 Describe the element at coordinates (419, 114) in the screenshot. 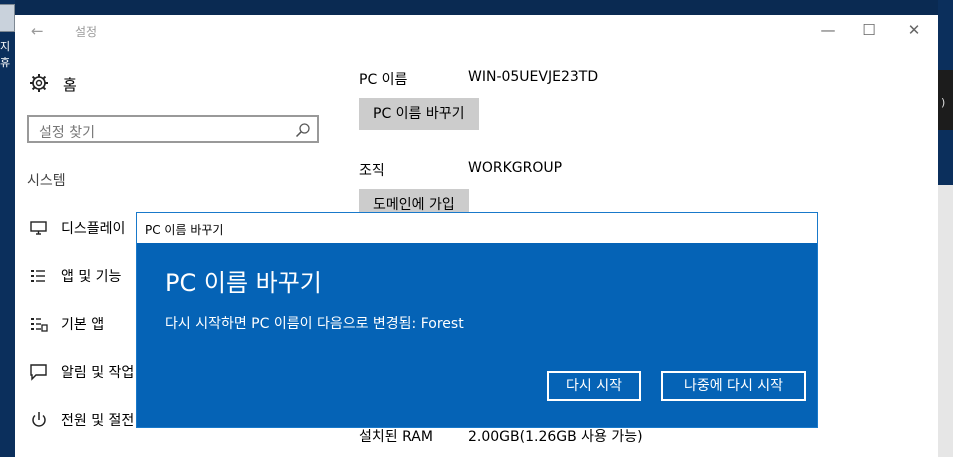

I see `rename-pc-button: PC 이름 바꾸기` at that location.